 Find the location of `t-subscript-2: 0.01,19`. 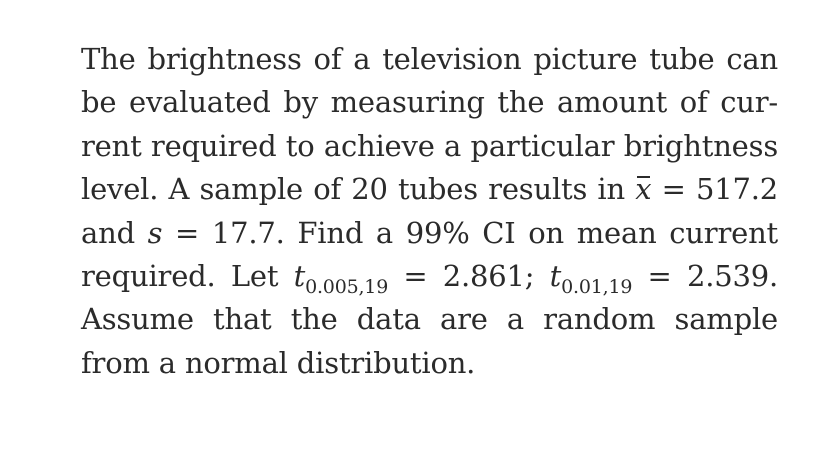

t-subscript-2: 0.01,19 is located at coordinates (597, 286).